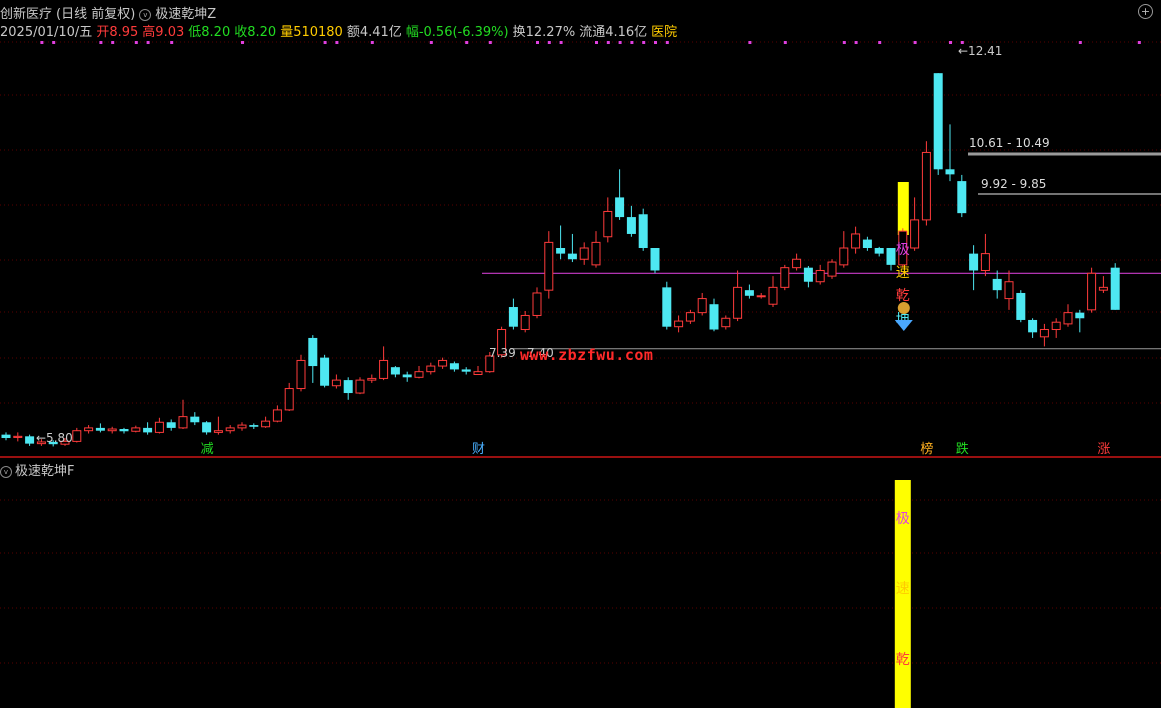  What do you see at coordinates (207, 449) in the screenshot?
I see `bottom-signal-label: 减` at bounding box center [207, 449].